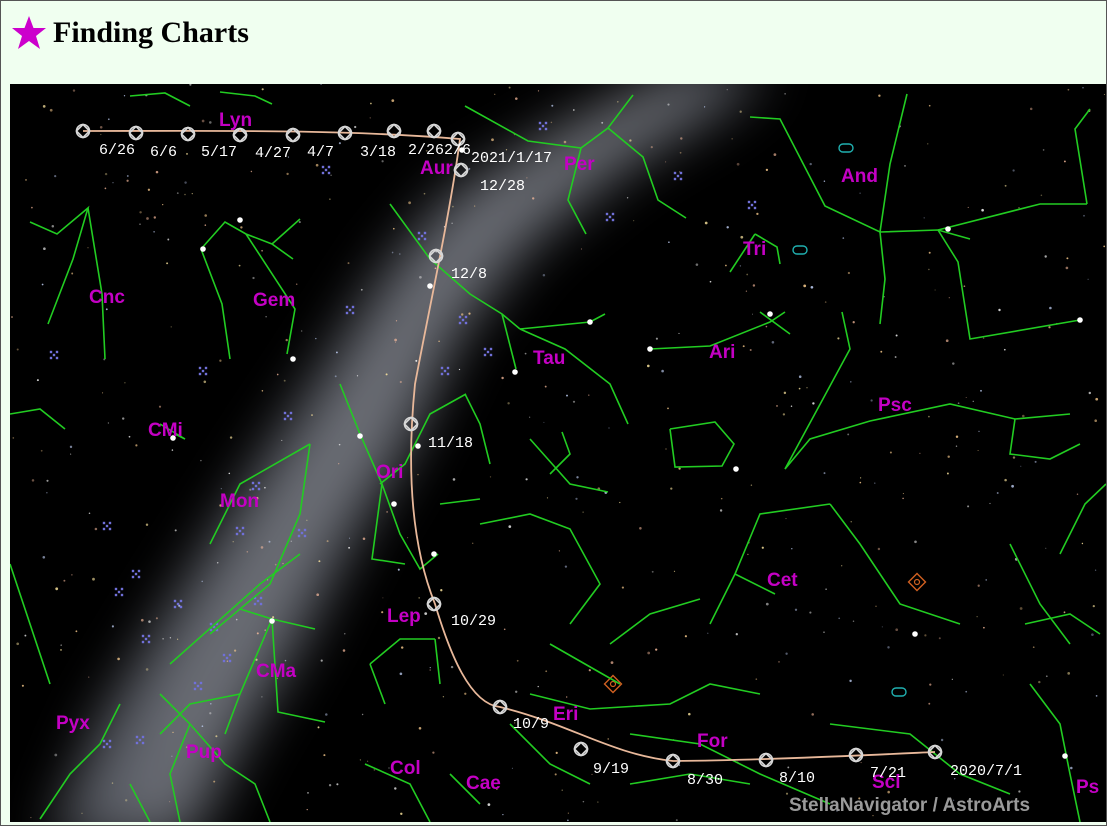  Describe the element at coordinates (611, 769) in the screenshot. I see `date-label: 9/19` at that location.